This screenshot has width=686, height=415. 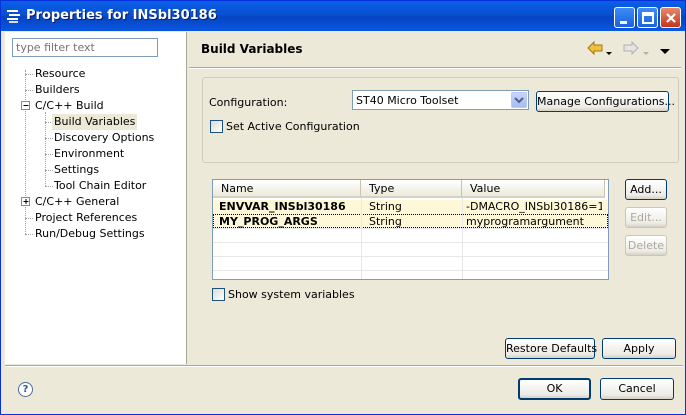 What do you see at coordinates (77, 202) in the screenshot?
I see `tree-item-cpp-general: C/C++ General` at bounding box center [77, 202].